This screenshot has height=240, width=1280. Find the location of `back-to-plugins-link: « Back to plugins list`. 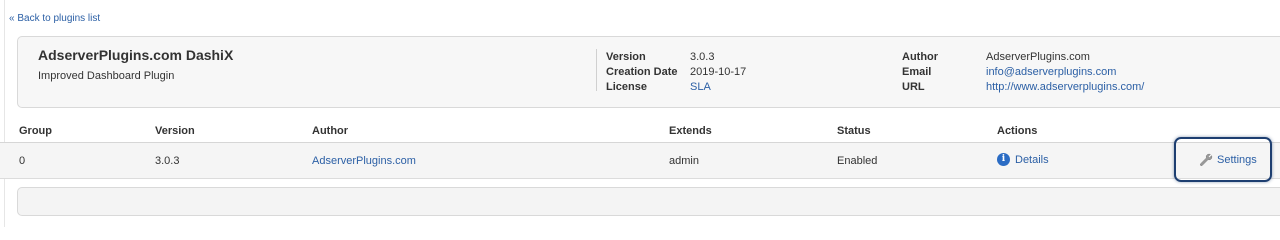

back-to-plugins-link: « Back to plugins list is located at coordinates (54, 18).